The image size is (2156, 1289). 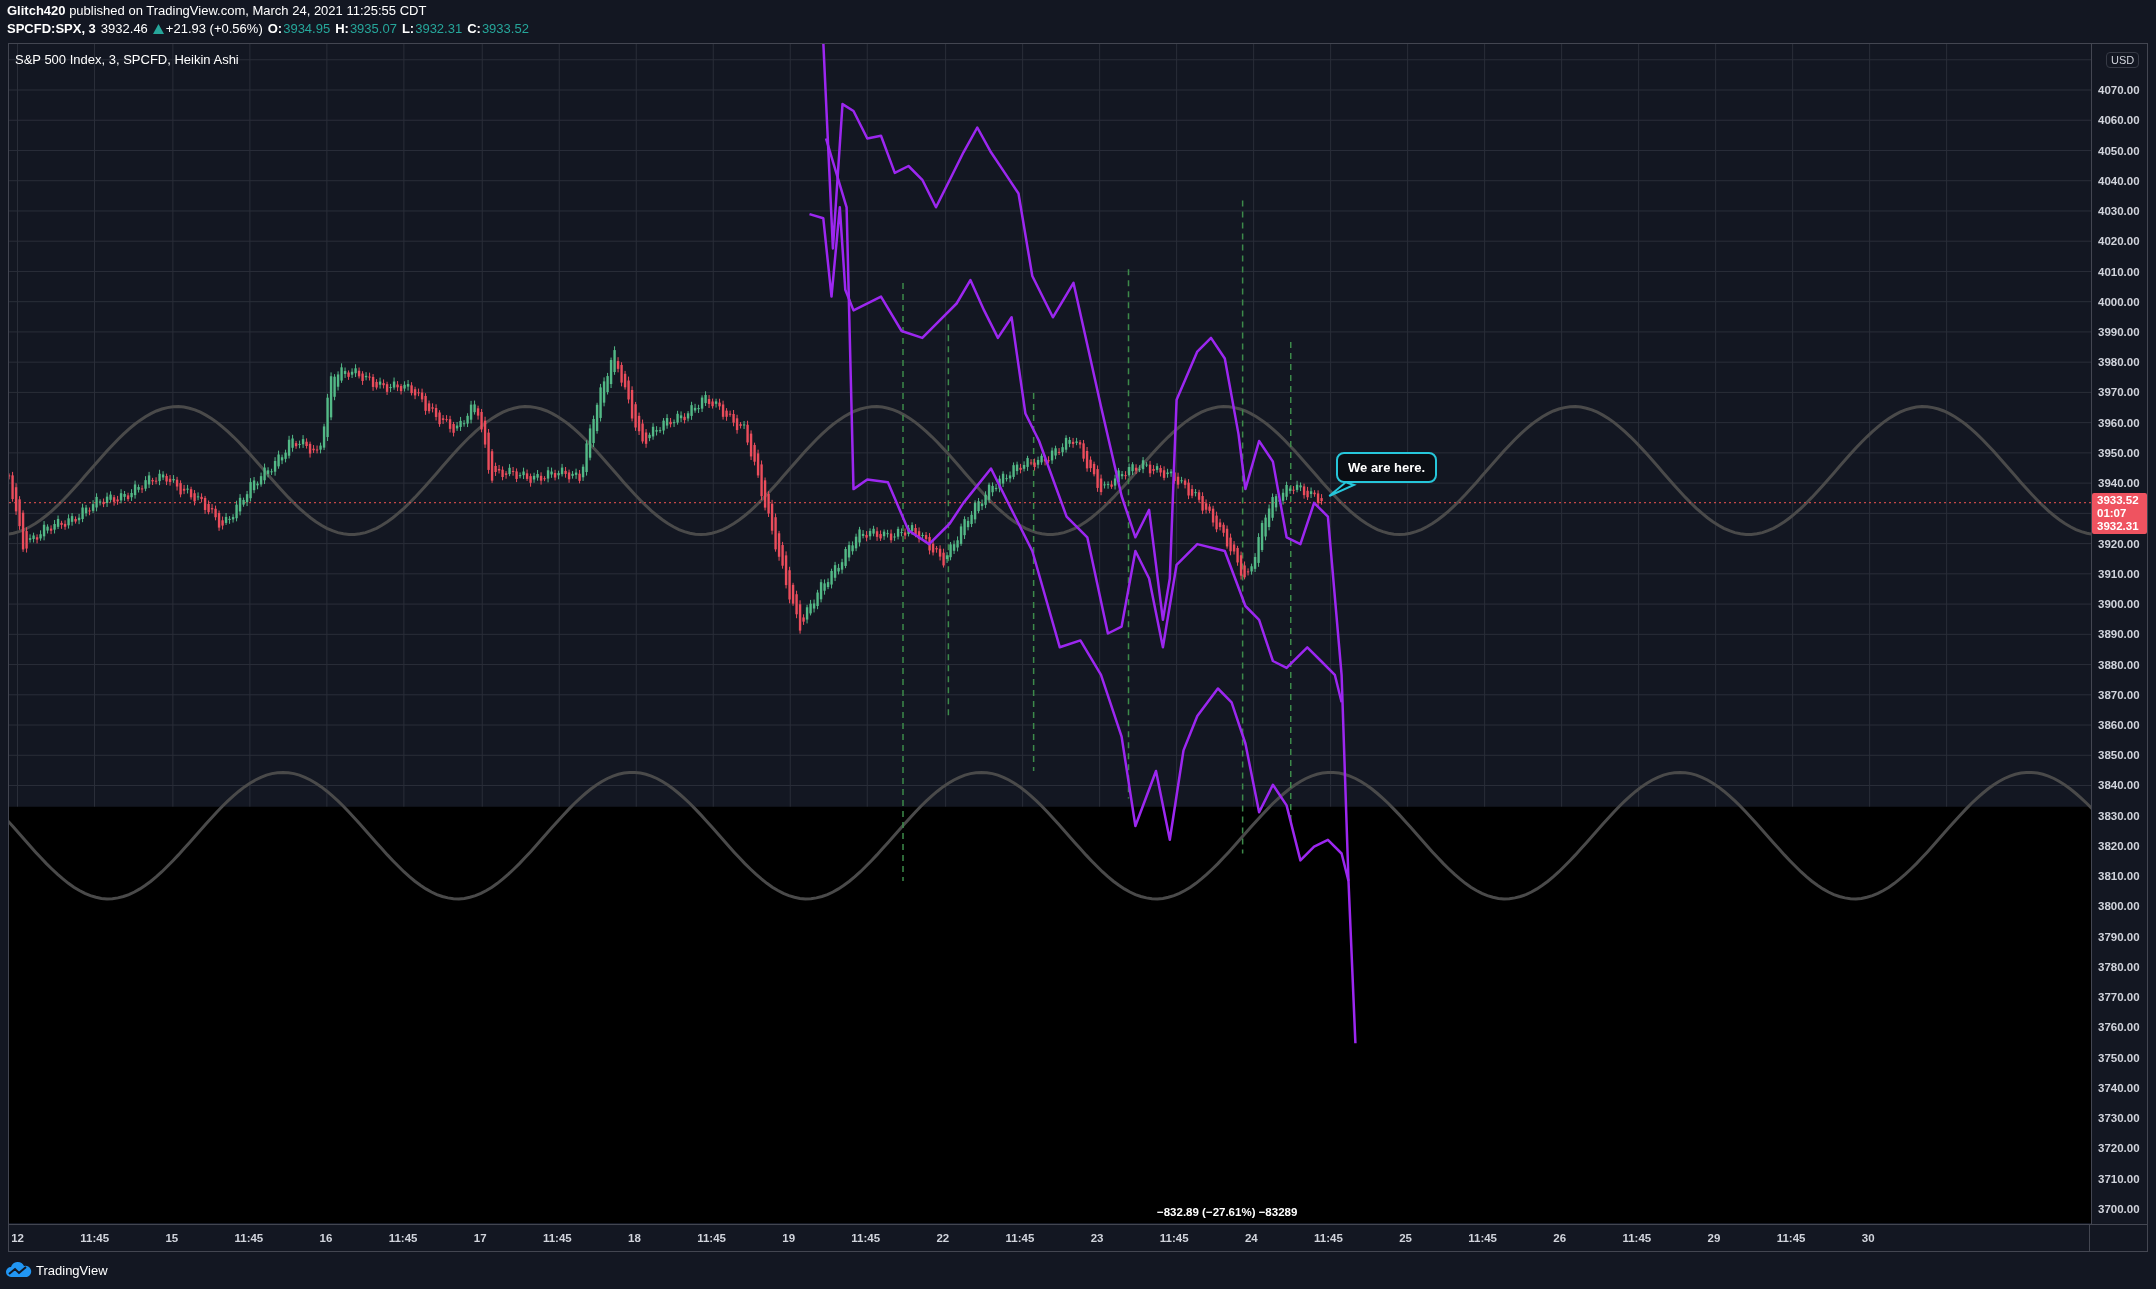 What do you see at coordinates (2119, 422) in the screenshot?
I see `price-tick: 3960.00` at bounding box center [2119, 422].